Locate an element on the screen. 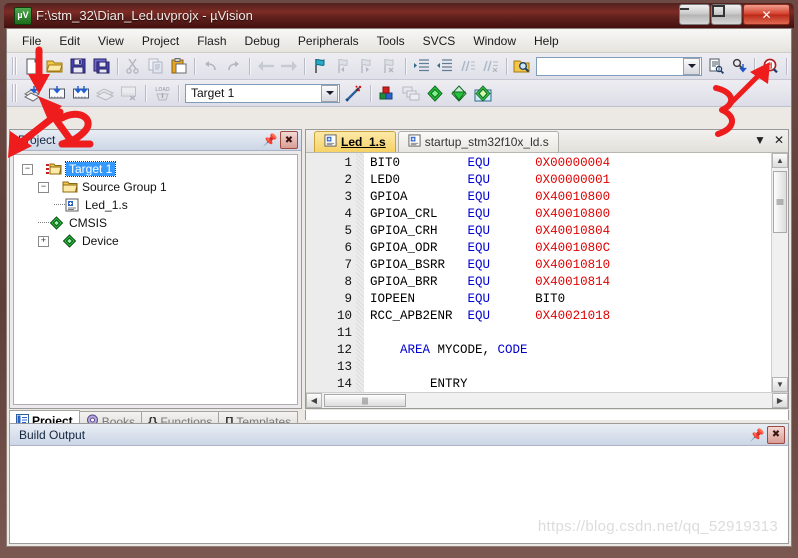  editor-horizontal-scrollbar: ◀ ▶ is located at coordinates (547, 400).